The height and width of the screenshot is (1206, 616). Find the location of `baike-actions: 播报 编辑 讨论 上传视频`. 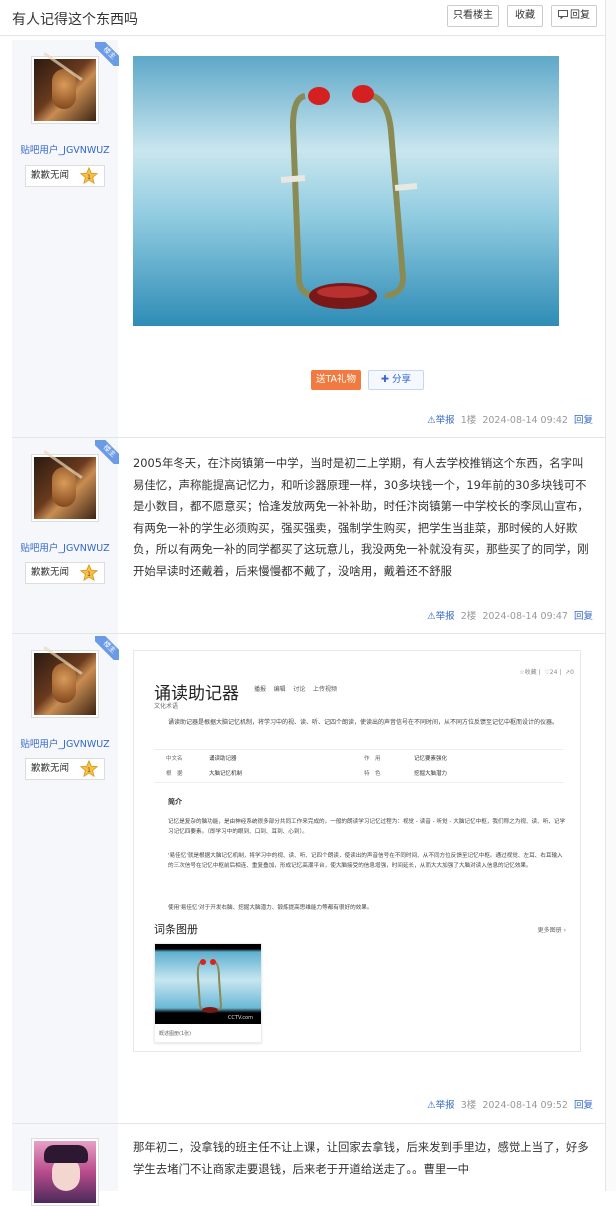

baike-actions: 播报 编辑 讨论 上传视频 is located at coordinates (295, 688).